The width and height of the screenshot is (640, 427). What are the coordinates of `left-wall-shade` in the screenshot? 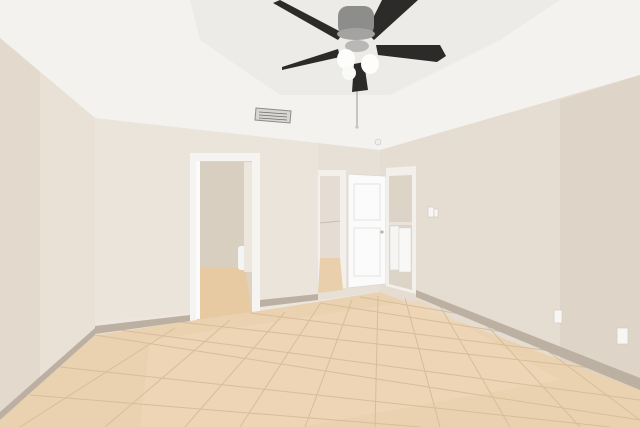 It's located at (20, 229).